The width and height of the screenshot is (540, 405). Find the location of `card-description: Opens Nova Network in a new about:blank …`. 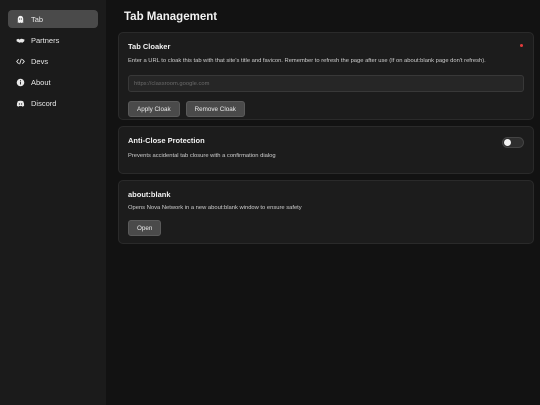

card-description: Opens Nova Network in a new about:blank … is located at coordinates (215, 208).